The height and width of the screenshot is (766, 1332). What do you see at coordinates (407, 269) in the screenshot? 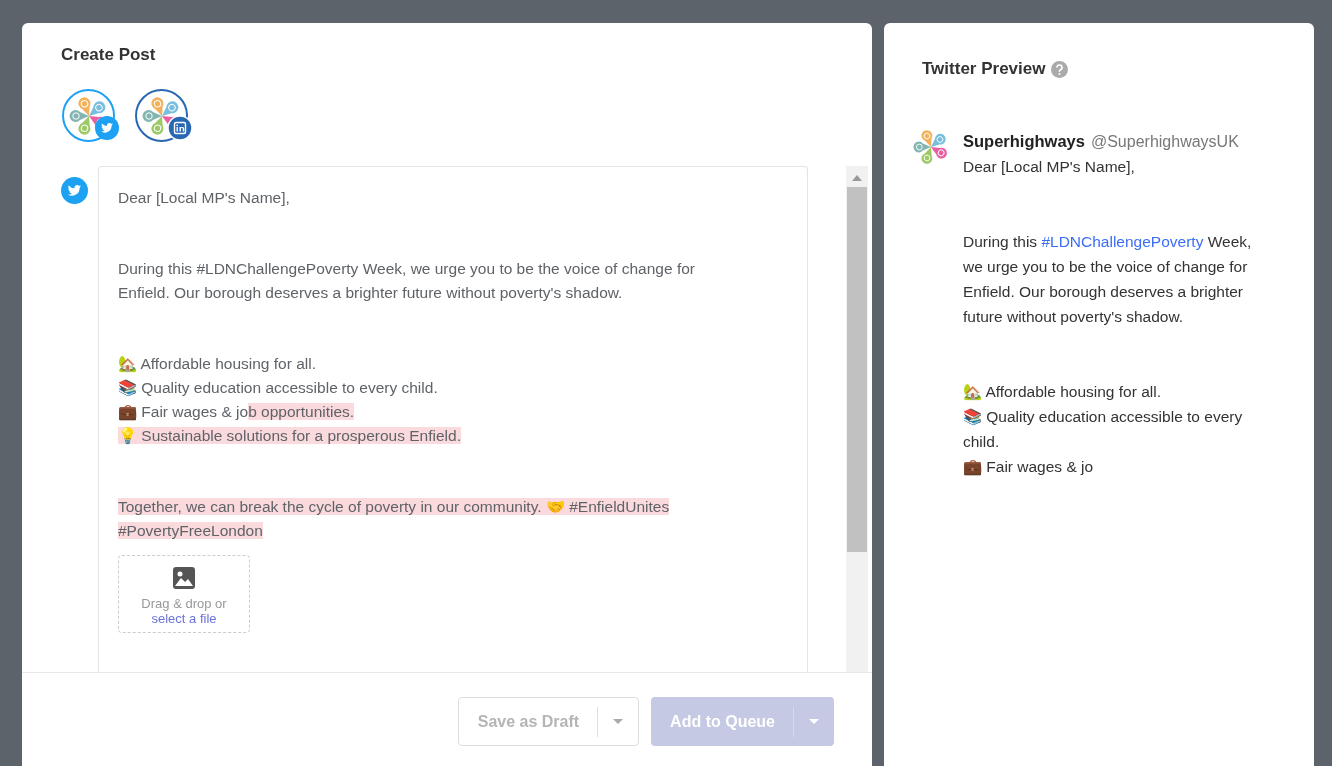
I see `text-line: During this #LDNChallengePoverty Week, we urge you to be the voice of change for` at bounding box center [407, 269].